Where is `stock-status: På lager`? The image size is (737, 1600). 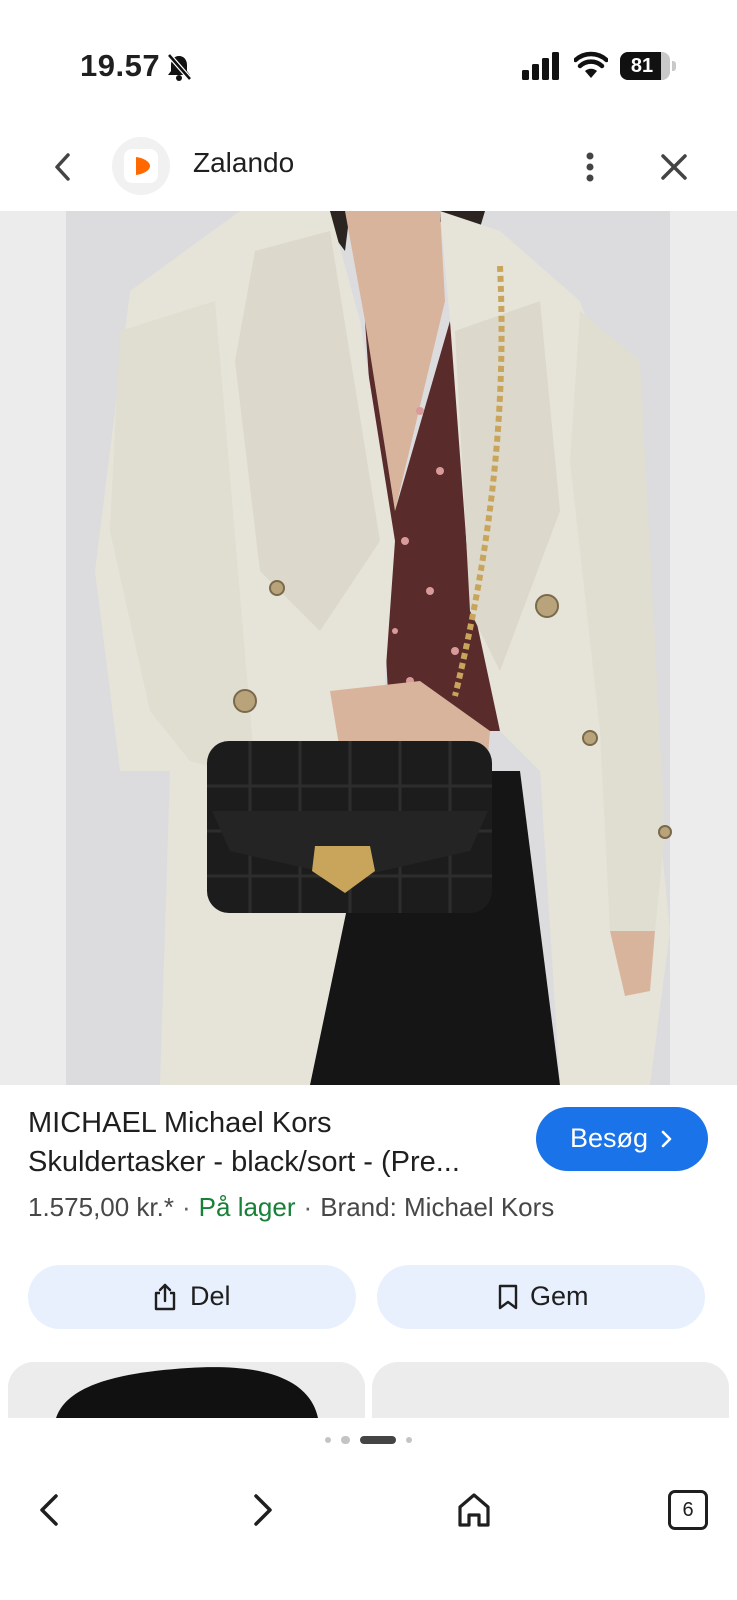 stock-status: På lager is located at coordinates (247, 1207).